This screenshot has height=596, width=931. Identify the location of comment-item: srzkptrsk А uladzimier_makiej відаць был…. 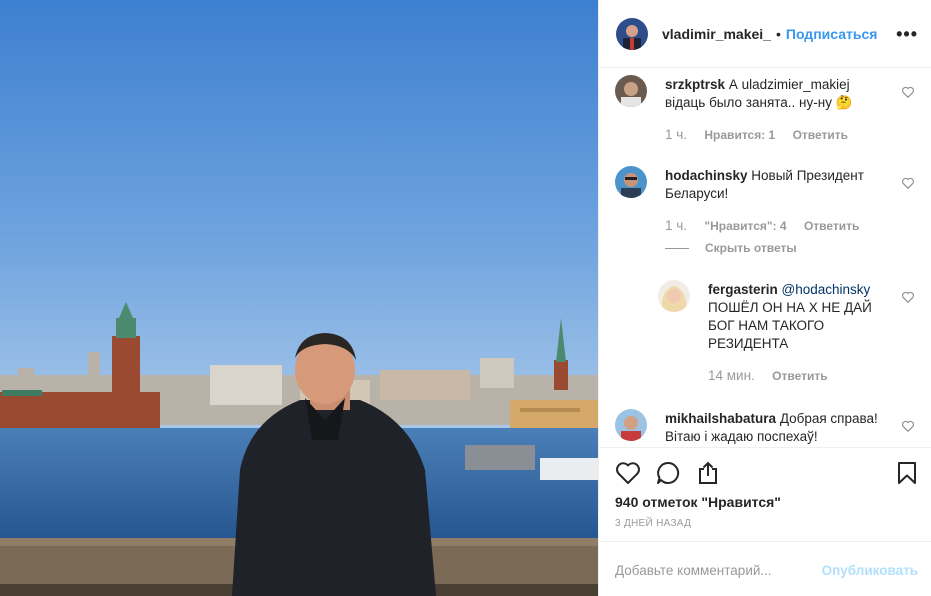
(765, 115).